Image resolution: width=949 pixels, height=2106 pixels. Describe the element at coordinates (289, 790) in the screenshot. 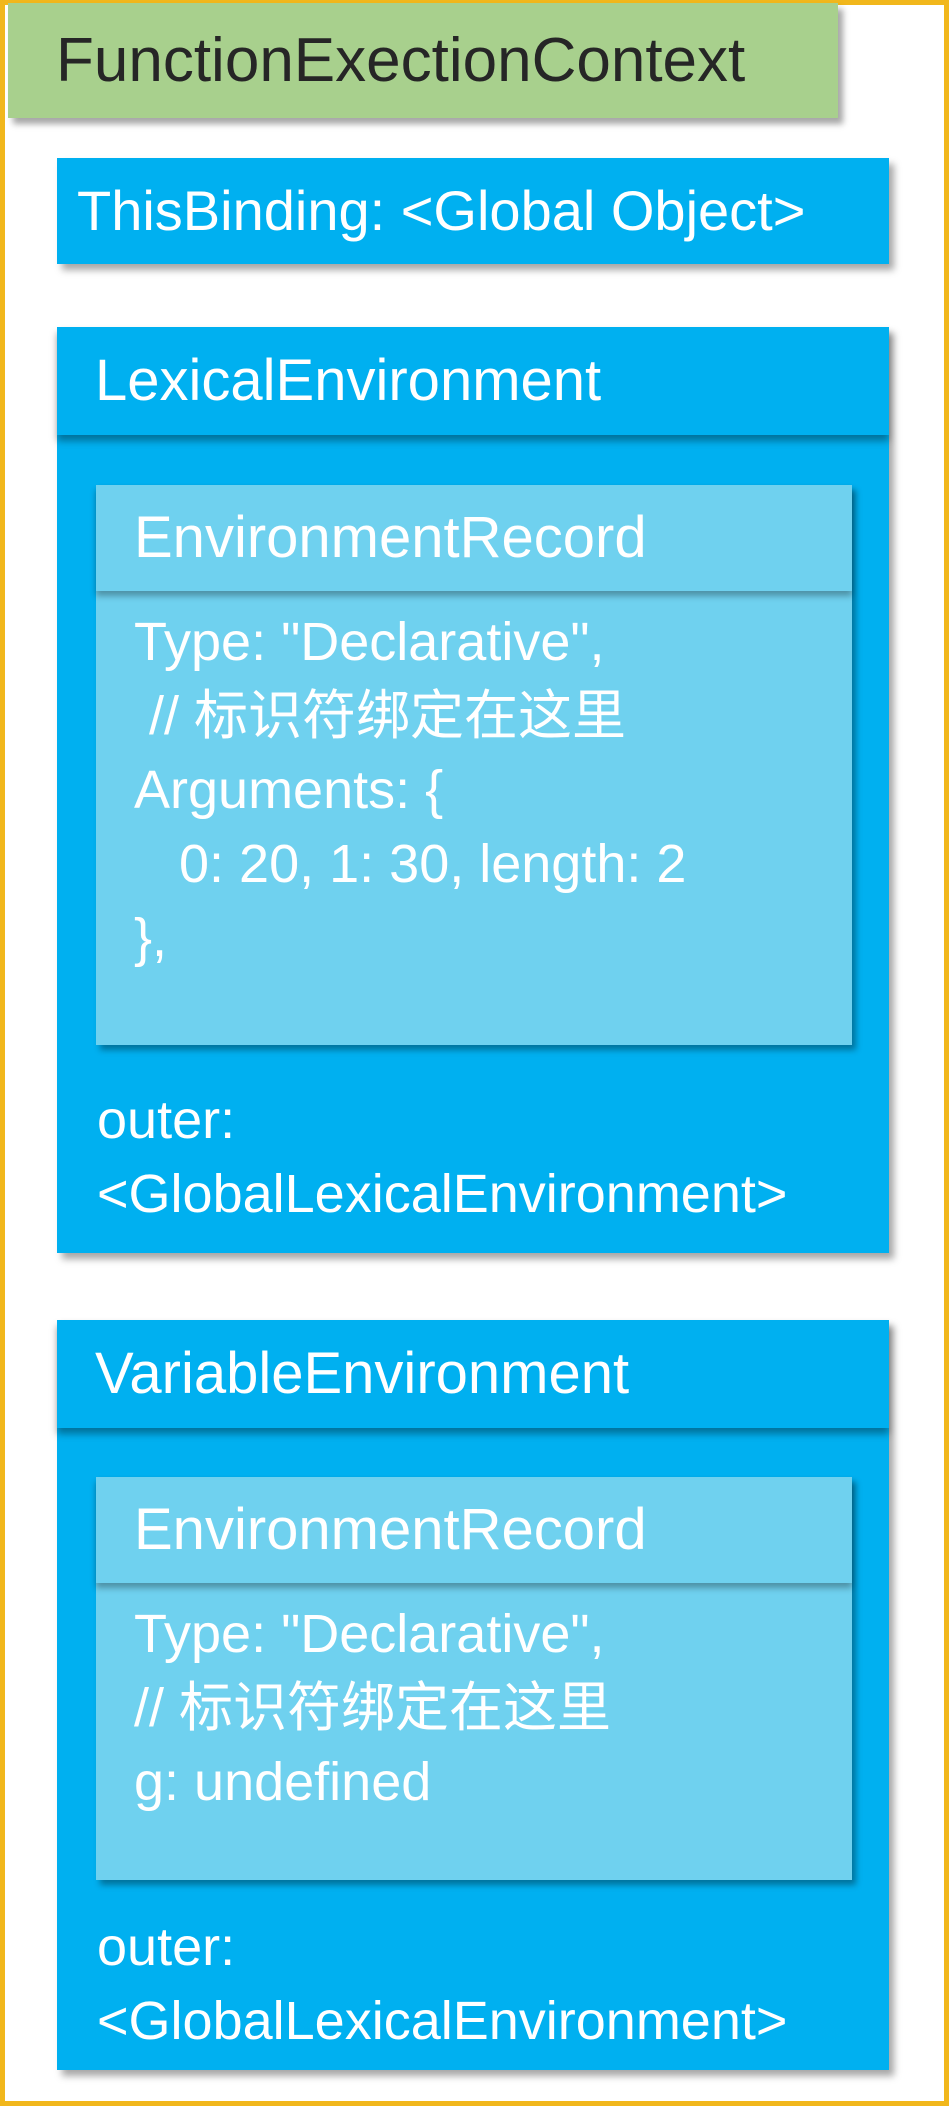

I see `record-line: Arguments: {` at that location.